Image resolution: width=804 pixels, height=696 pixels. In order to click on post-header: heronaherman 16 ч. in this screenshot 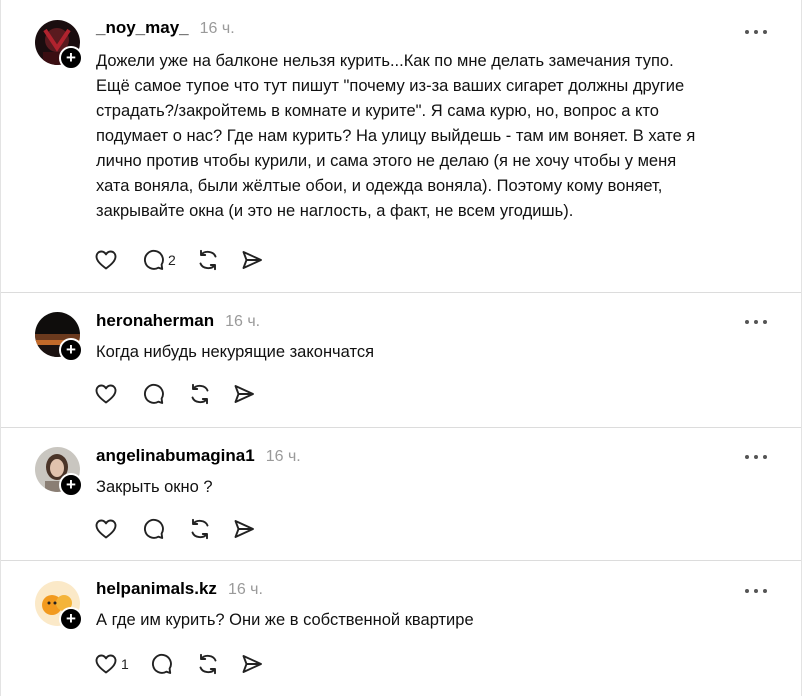, I will do `click(178, 323)`.